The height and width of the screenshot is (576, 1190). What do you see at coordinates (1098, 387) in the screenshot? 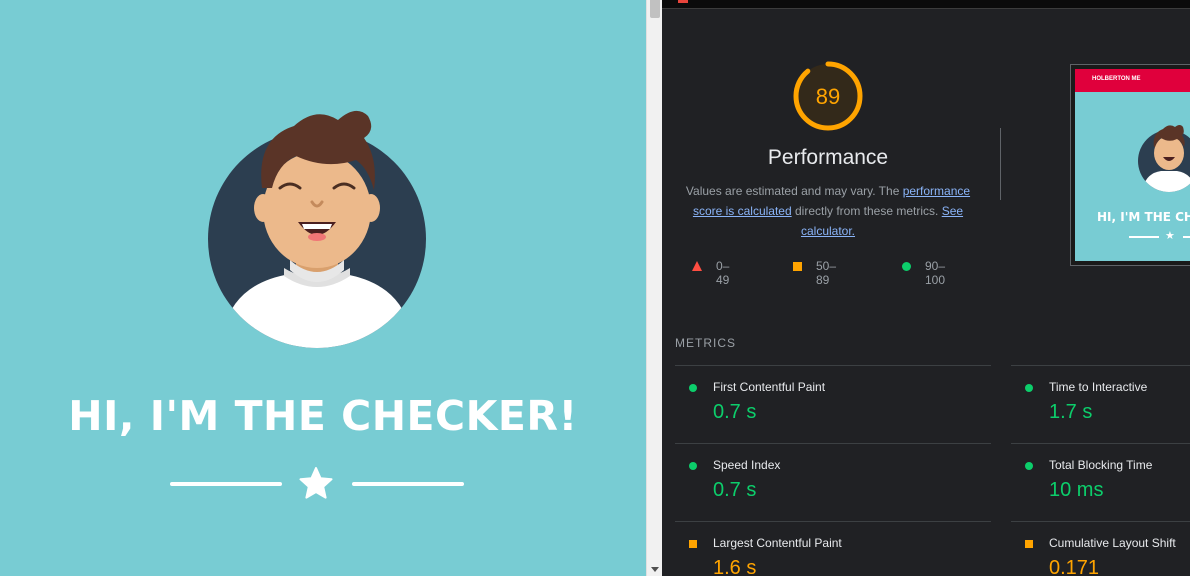
I see `metric-name: Time to Interactive` at bounding box center [1098, 387].